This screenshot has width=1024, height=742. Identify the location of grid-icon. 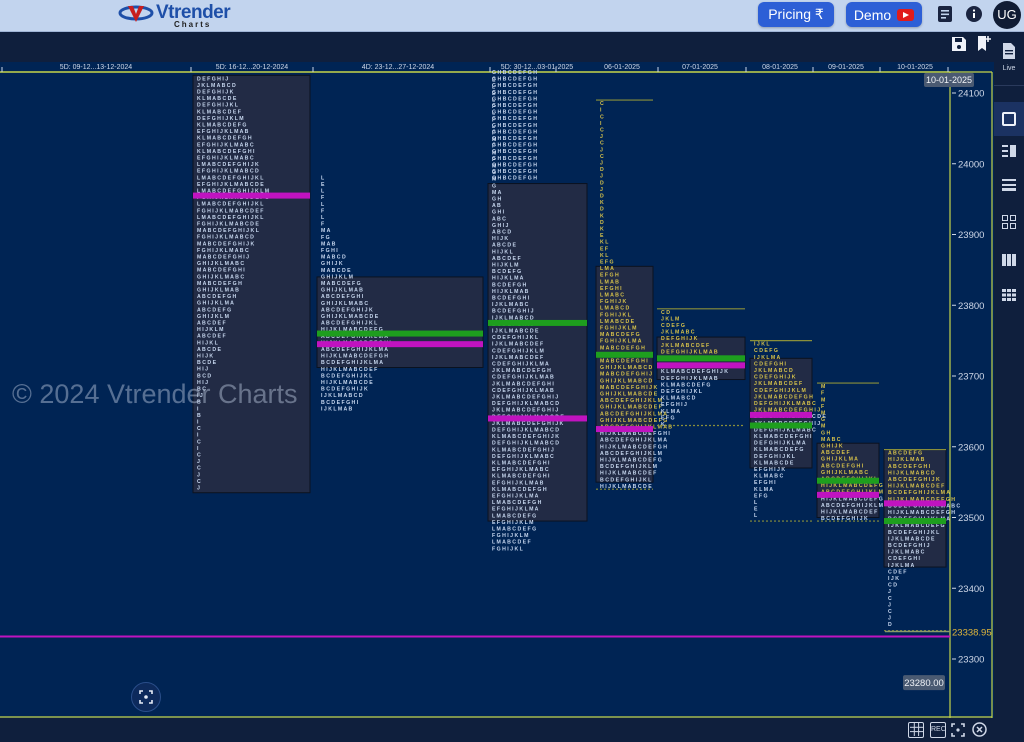
(916, 730).